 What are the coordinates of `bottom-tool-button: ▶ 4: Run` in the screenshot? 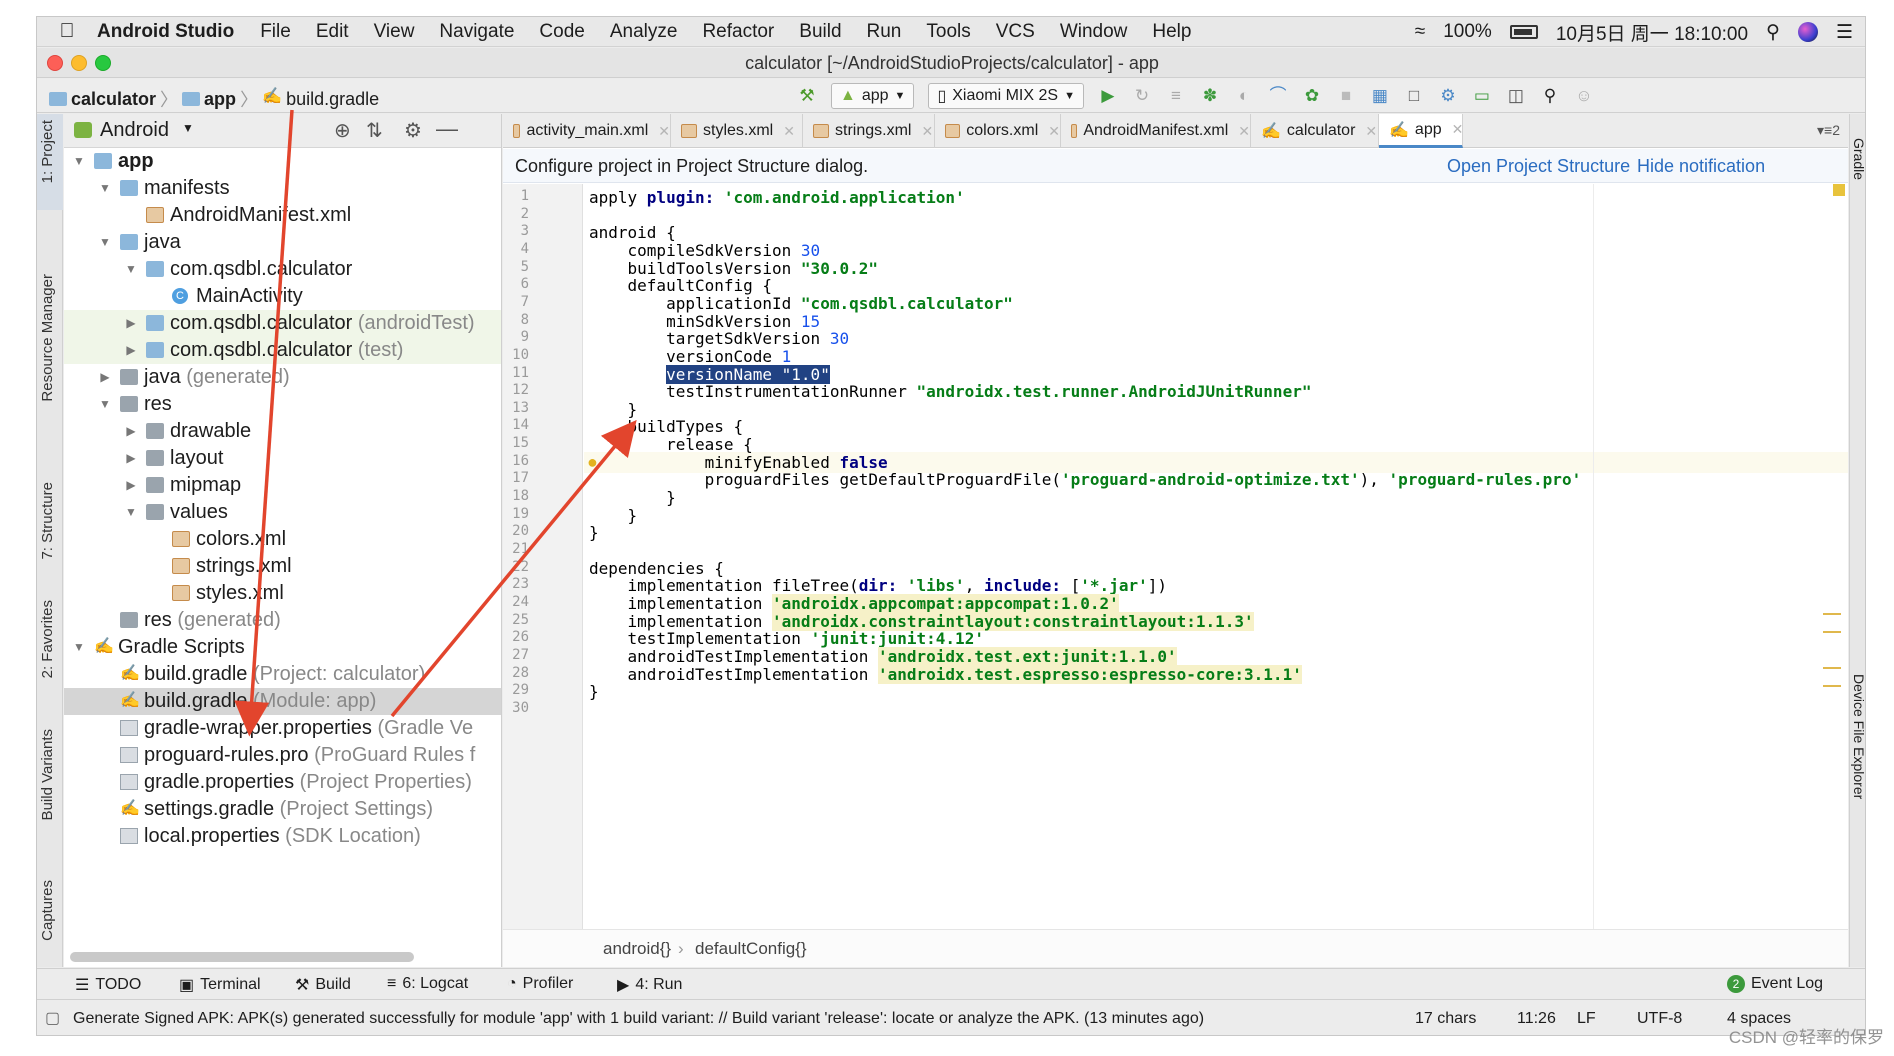 It's located at (649, 985).